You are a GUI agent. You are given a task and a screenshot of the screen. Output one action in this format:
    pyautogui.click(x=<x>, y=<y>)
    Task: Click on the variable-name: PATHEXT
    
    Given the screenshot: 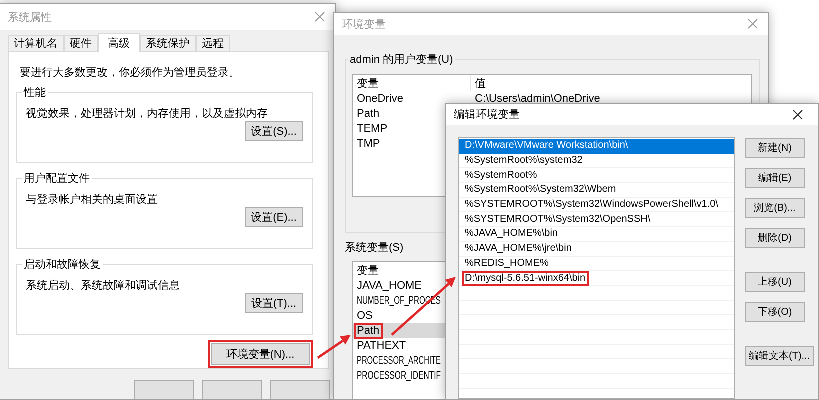 What is the action you would take?
    pyautogui.click(x=381, y=346)
    